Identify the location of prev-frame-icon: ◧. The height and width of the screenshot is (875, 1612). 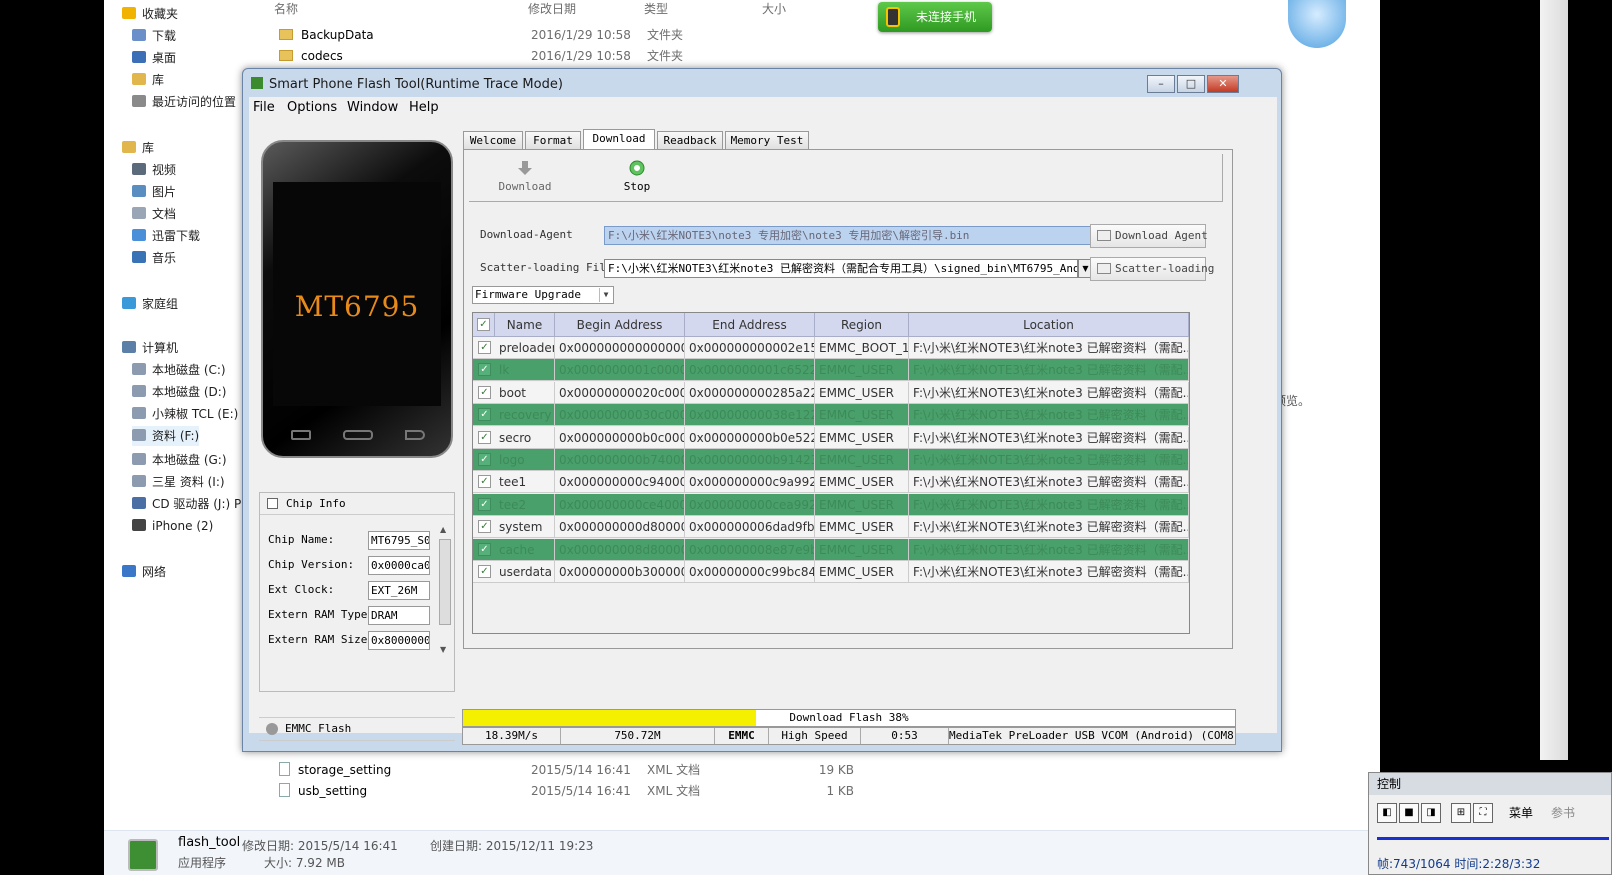
(1387, 813).